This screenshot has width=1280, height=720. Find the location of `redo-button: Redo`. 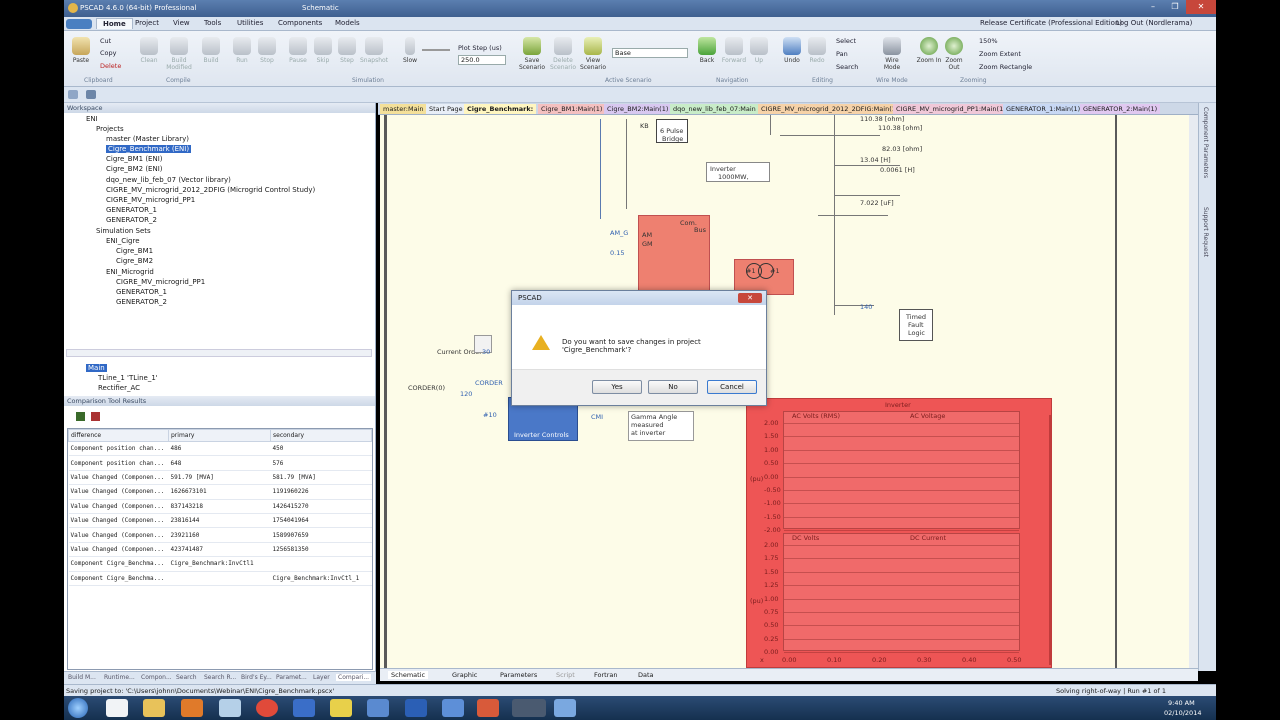

redo-button: Redo is located at coordinates (817, 50).